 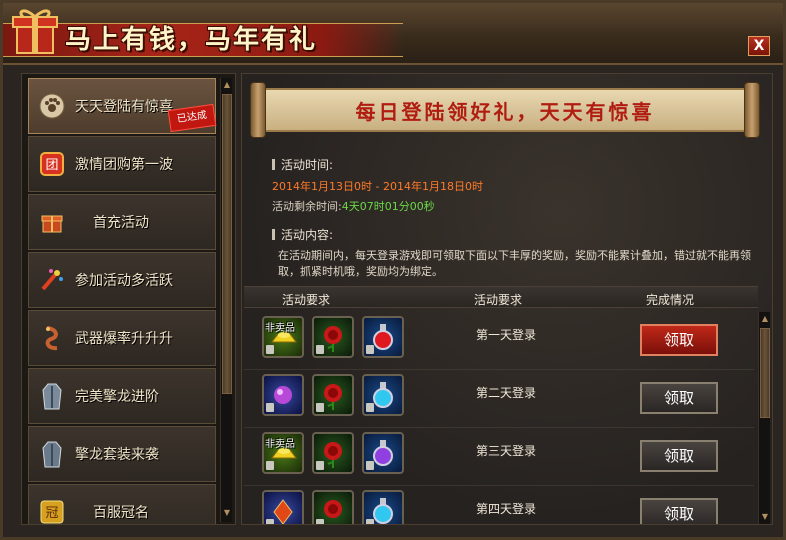 I want to click on sidebar-item-label: 激情团购第一波, so click(x=124, y=165).